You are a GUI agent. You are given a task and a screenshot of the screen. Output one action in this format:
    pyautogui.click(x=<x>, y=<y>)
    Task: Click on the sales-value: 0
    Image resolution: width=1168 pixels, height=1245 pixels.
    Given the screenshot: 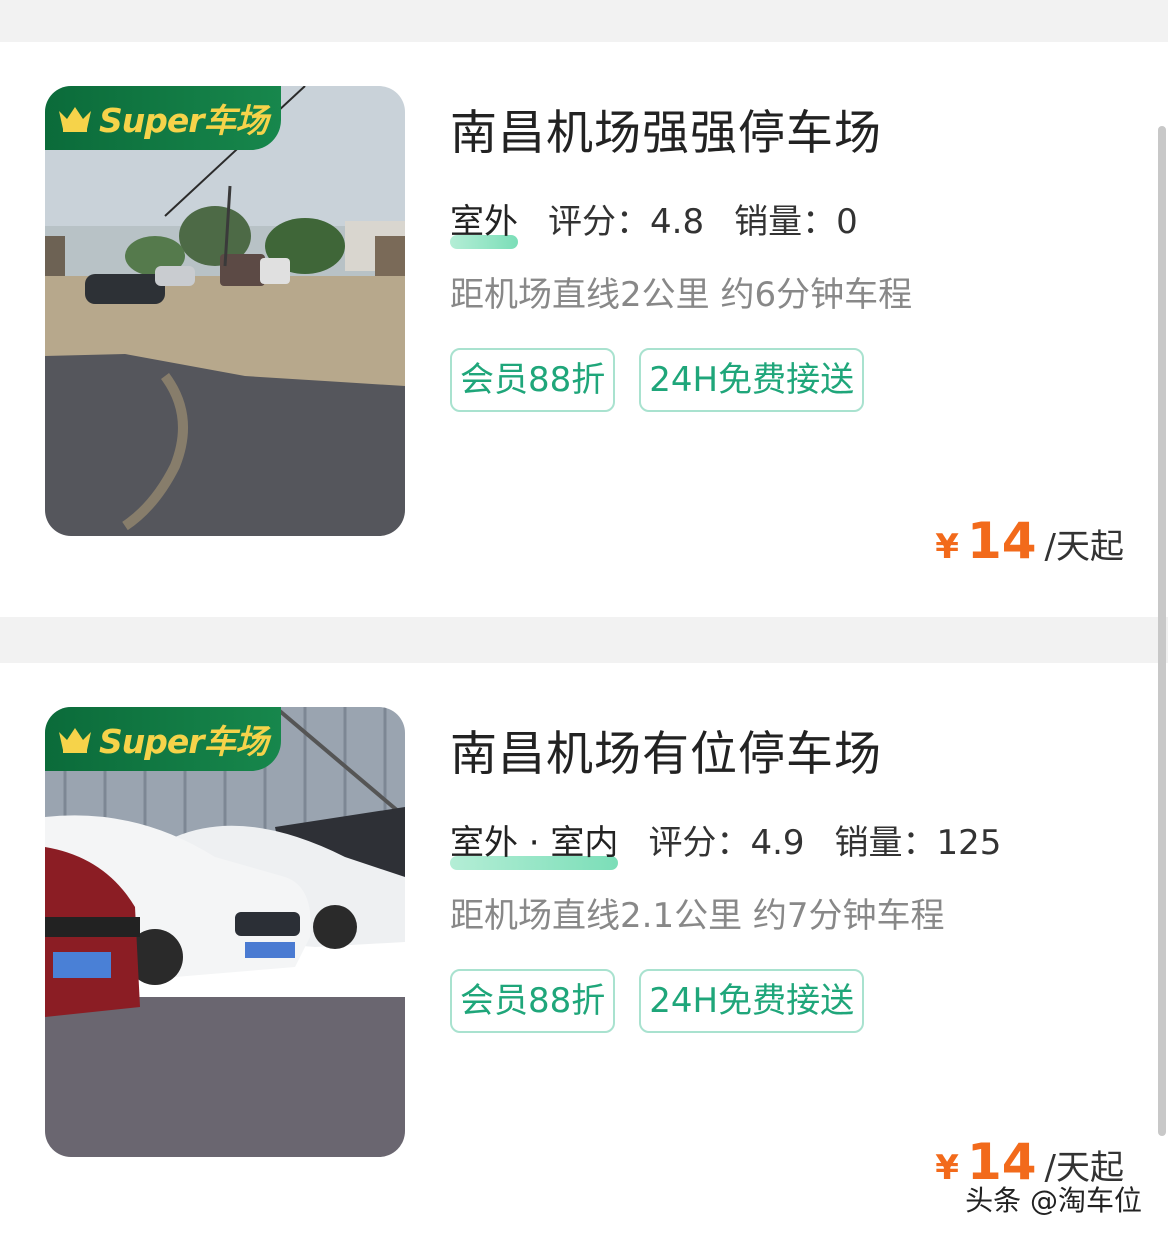 What is the action you would take?
    pyautogui.click(x=847, y=222)
    